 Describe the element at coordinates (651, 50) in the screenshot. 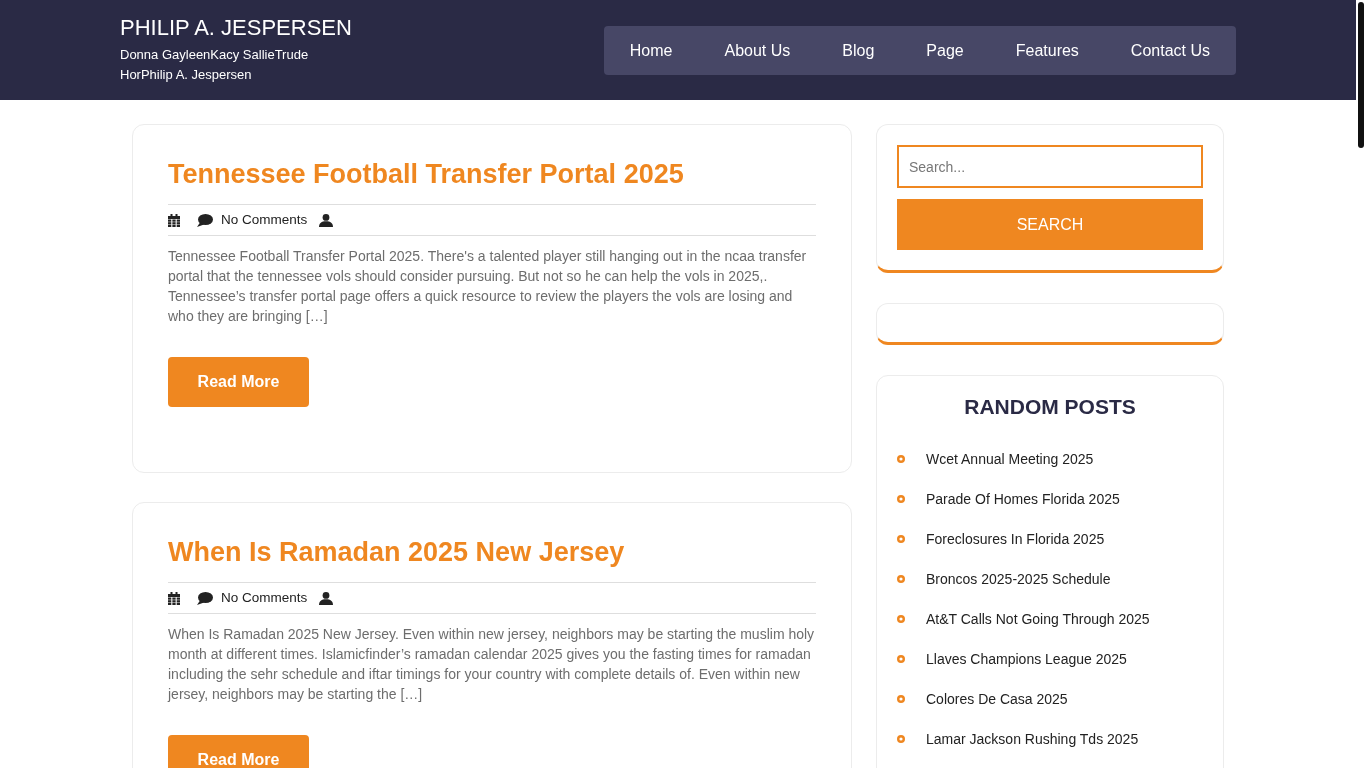

I see `nav-link: Home` at that location.